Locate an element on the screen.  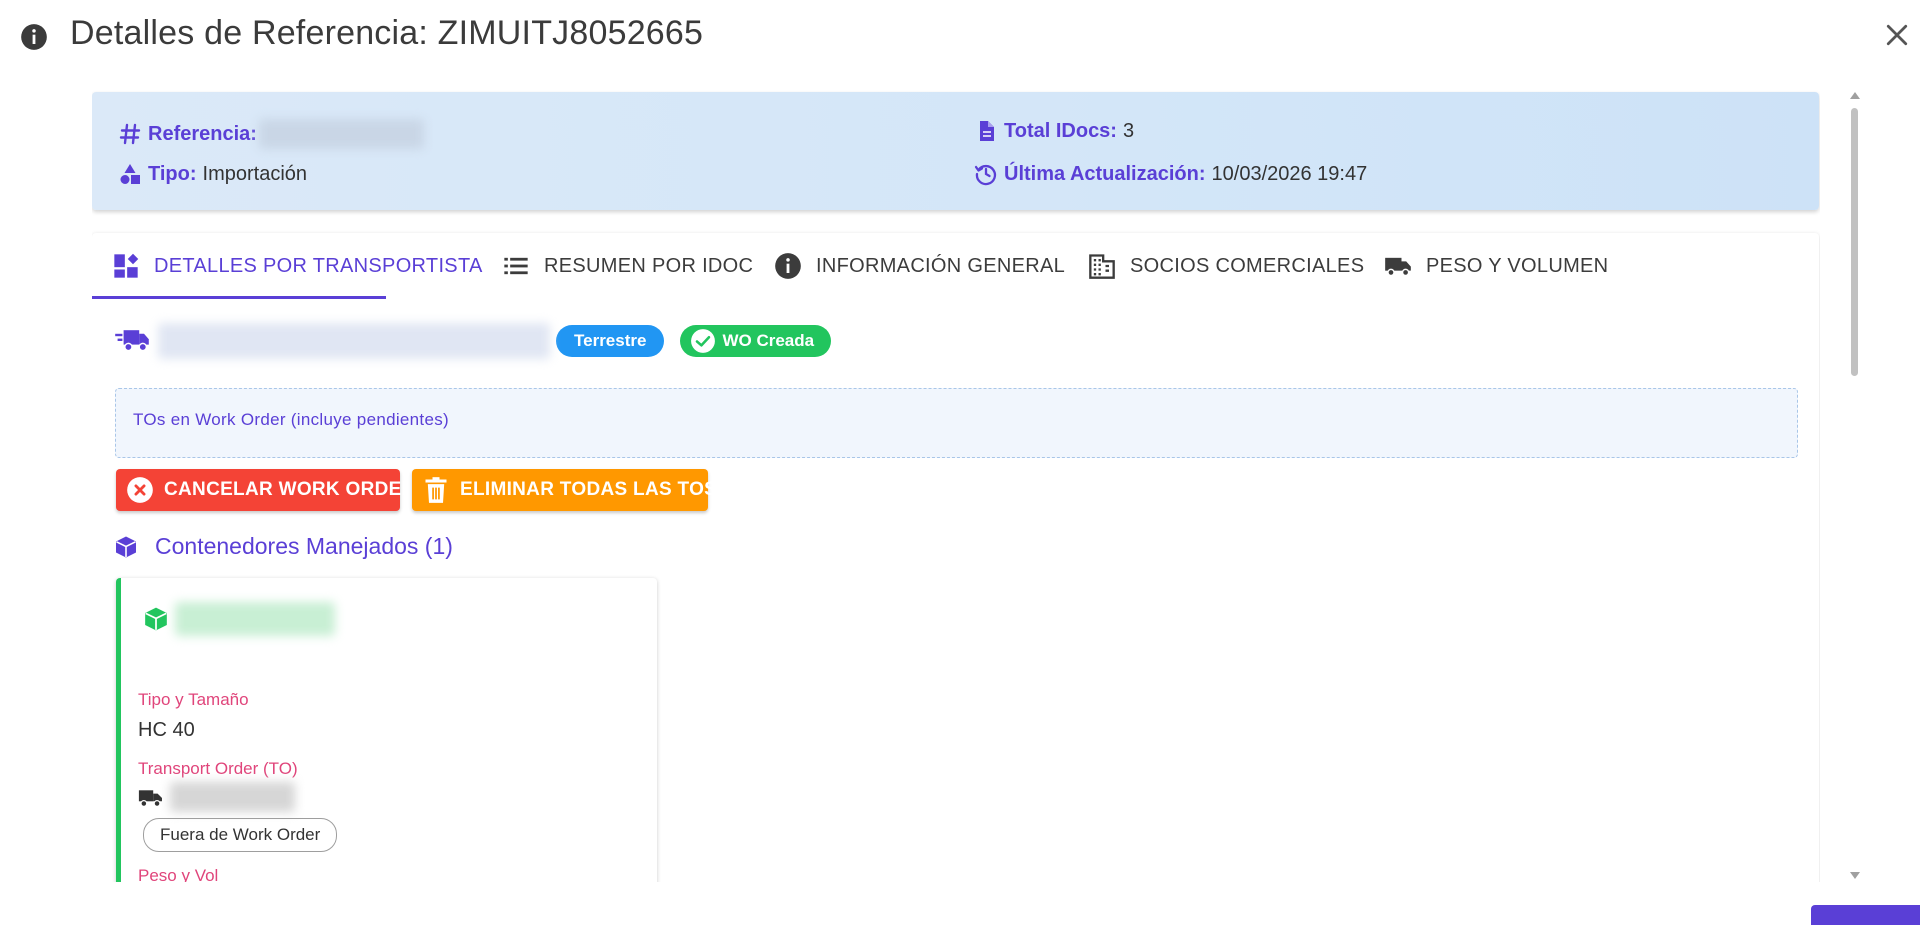
scroll-up-arrow is located at coordinates (1855, 95).